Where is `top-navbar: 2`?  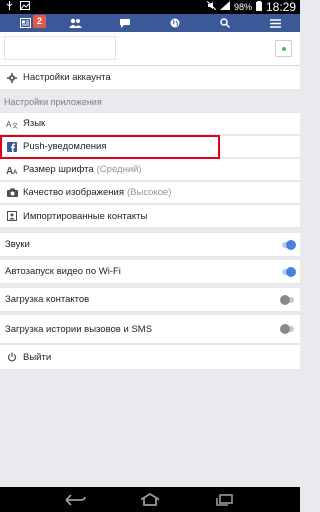
top-navbar: 2 is located at coordinates (150, 23).